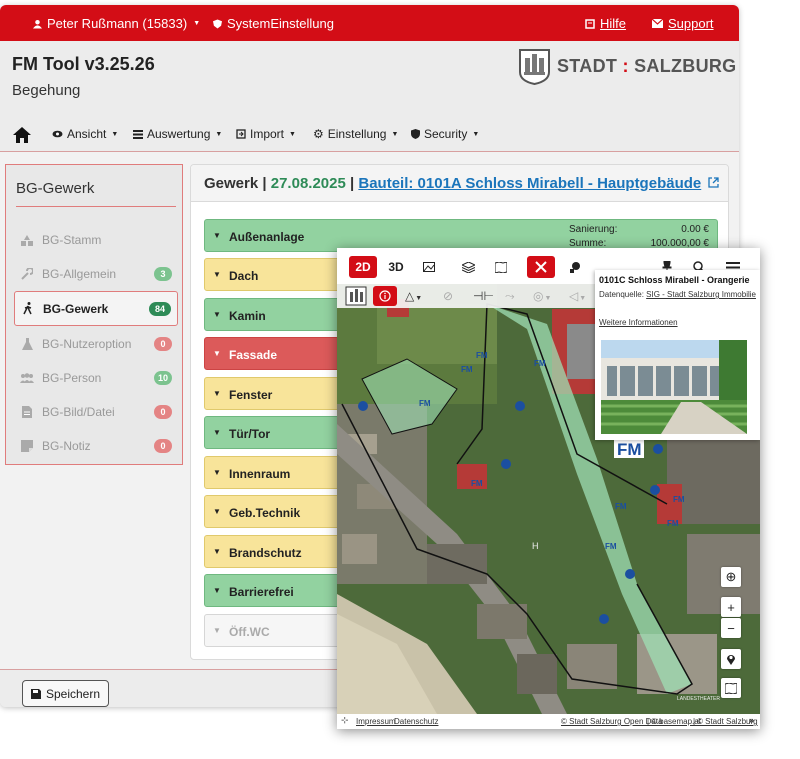 Image resolution: width=800 pixels, height=759 pixels. Describe the element at coordinates (28, 308) in the screenshot. I see `walking-person-icon` at that location.